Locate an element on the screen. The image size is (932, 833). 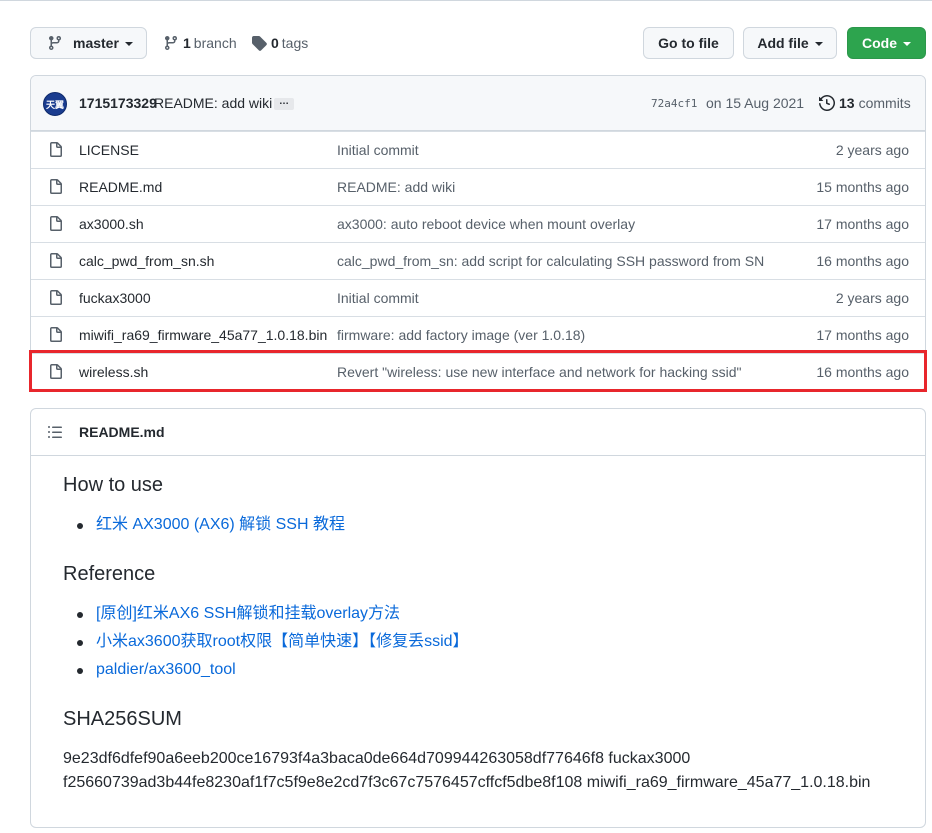
branch-name: master is located at coordinates (96, 43).